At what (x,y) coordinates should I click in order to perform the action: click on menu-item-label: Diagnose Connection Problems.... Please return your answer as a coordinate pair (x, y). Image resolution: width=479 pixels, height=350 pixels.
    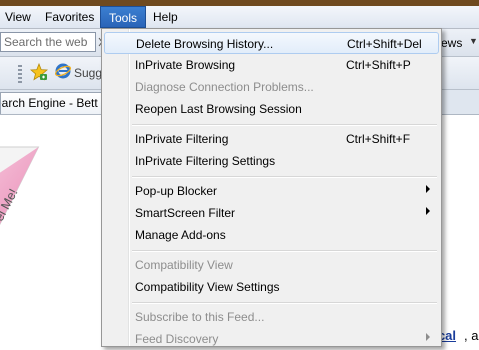
    Looking at the image, I should click on (224, 87).